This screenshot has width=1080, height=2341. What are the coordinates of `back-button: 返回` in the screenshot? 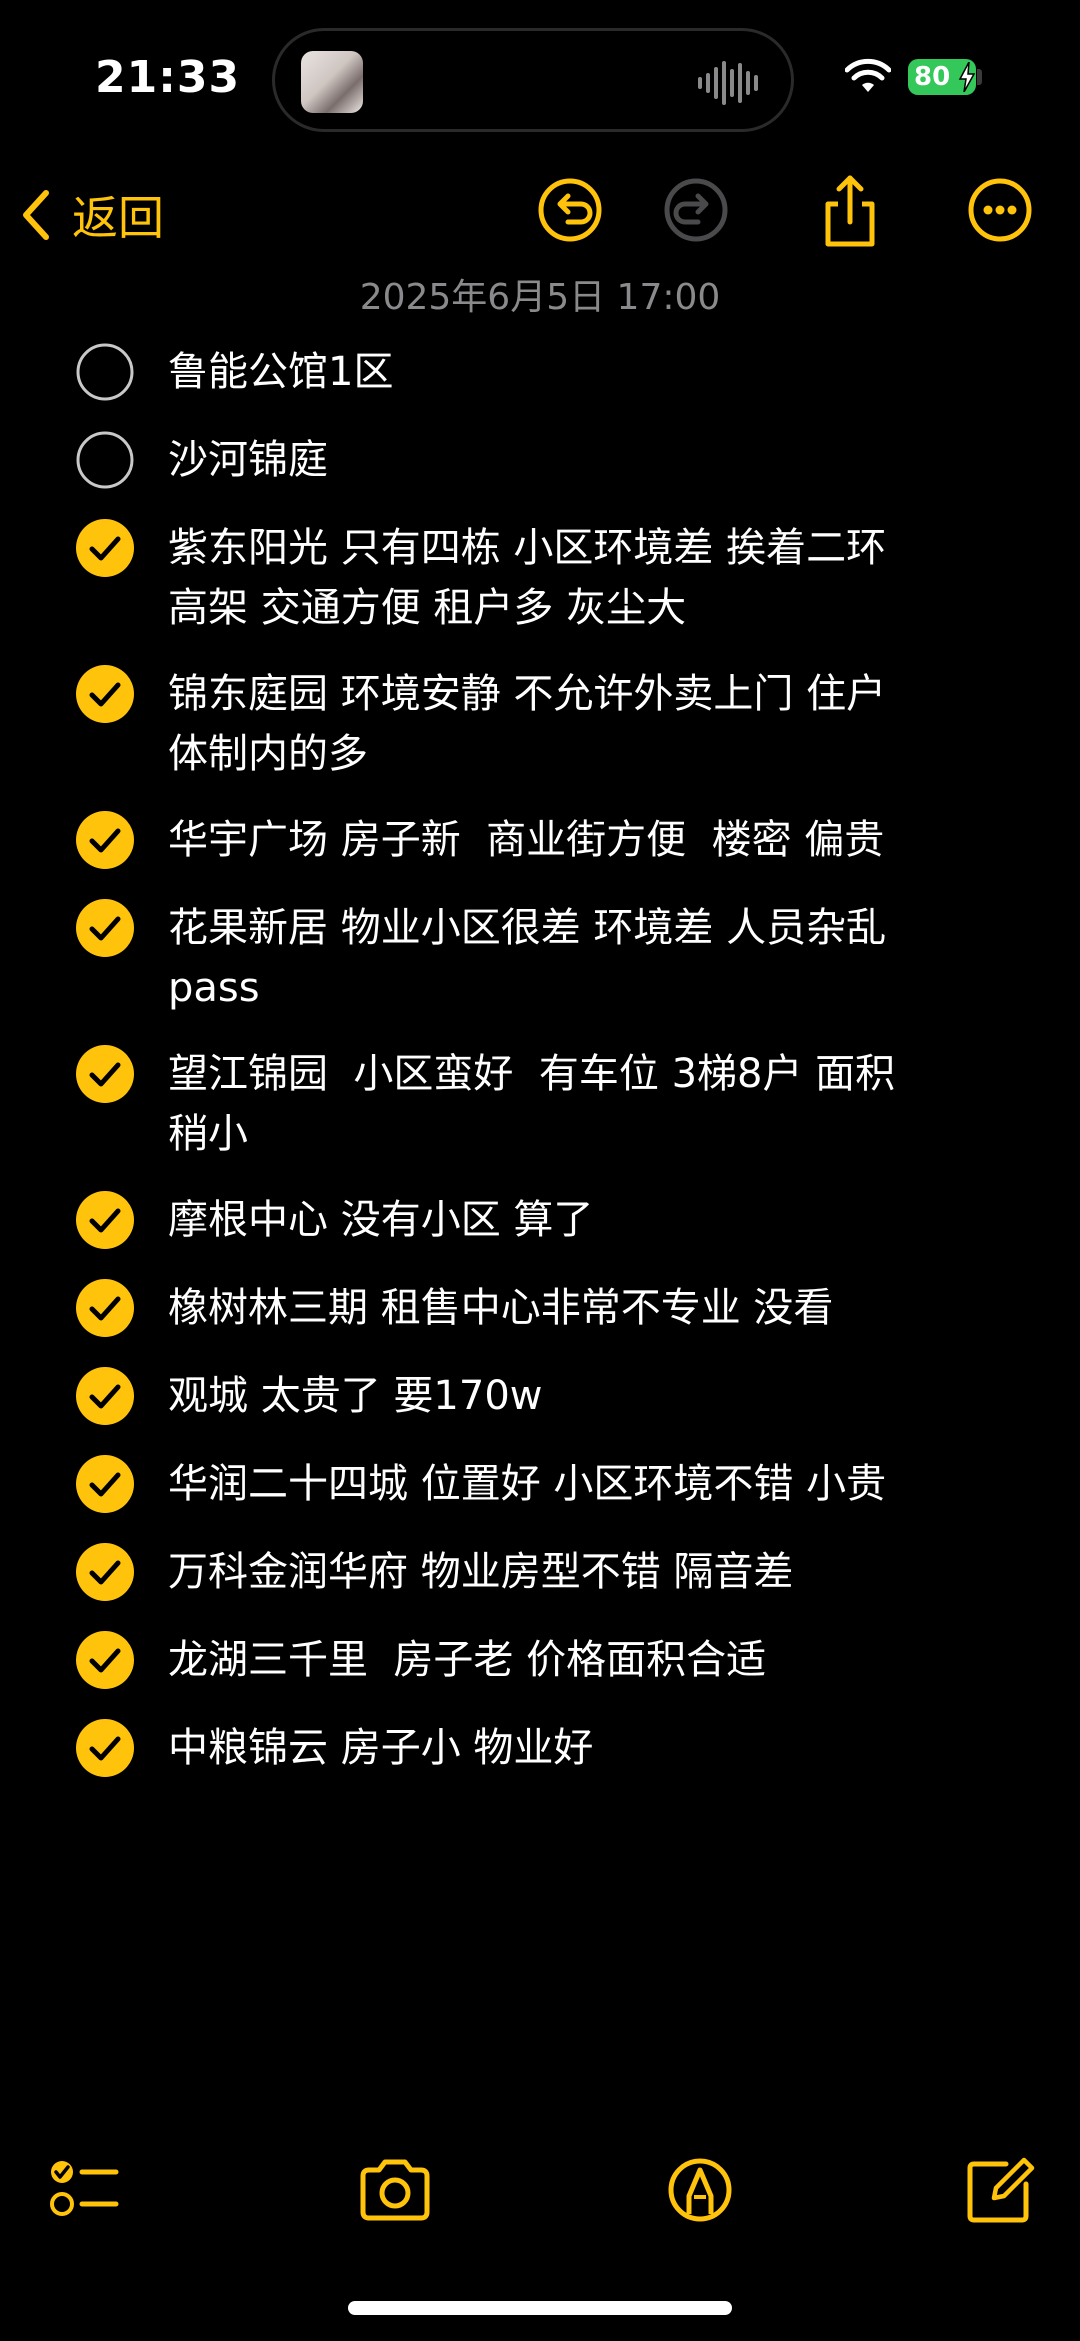 It's located at (92, 215).